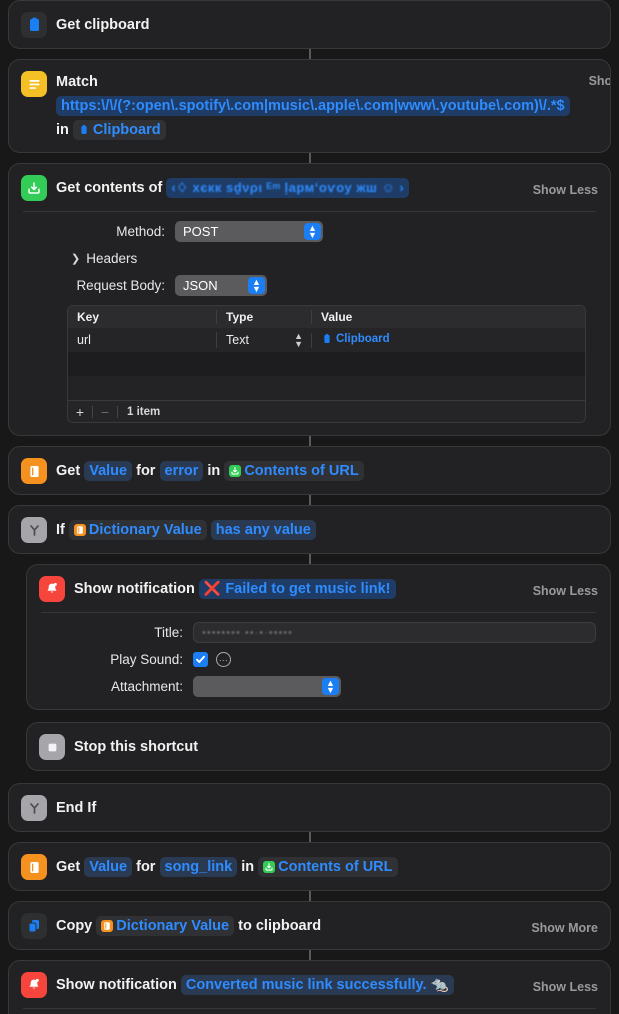 The height and width of the screenshot is (1014, 619). I want to click on bell-icon, so click(34, 985).